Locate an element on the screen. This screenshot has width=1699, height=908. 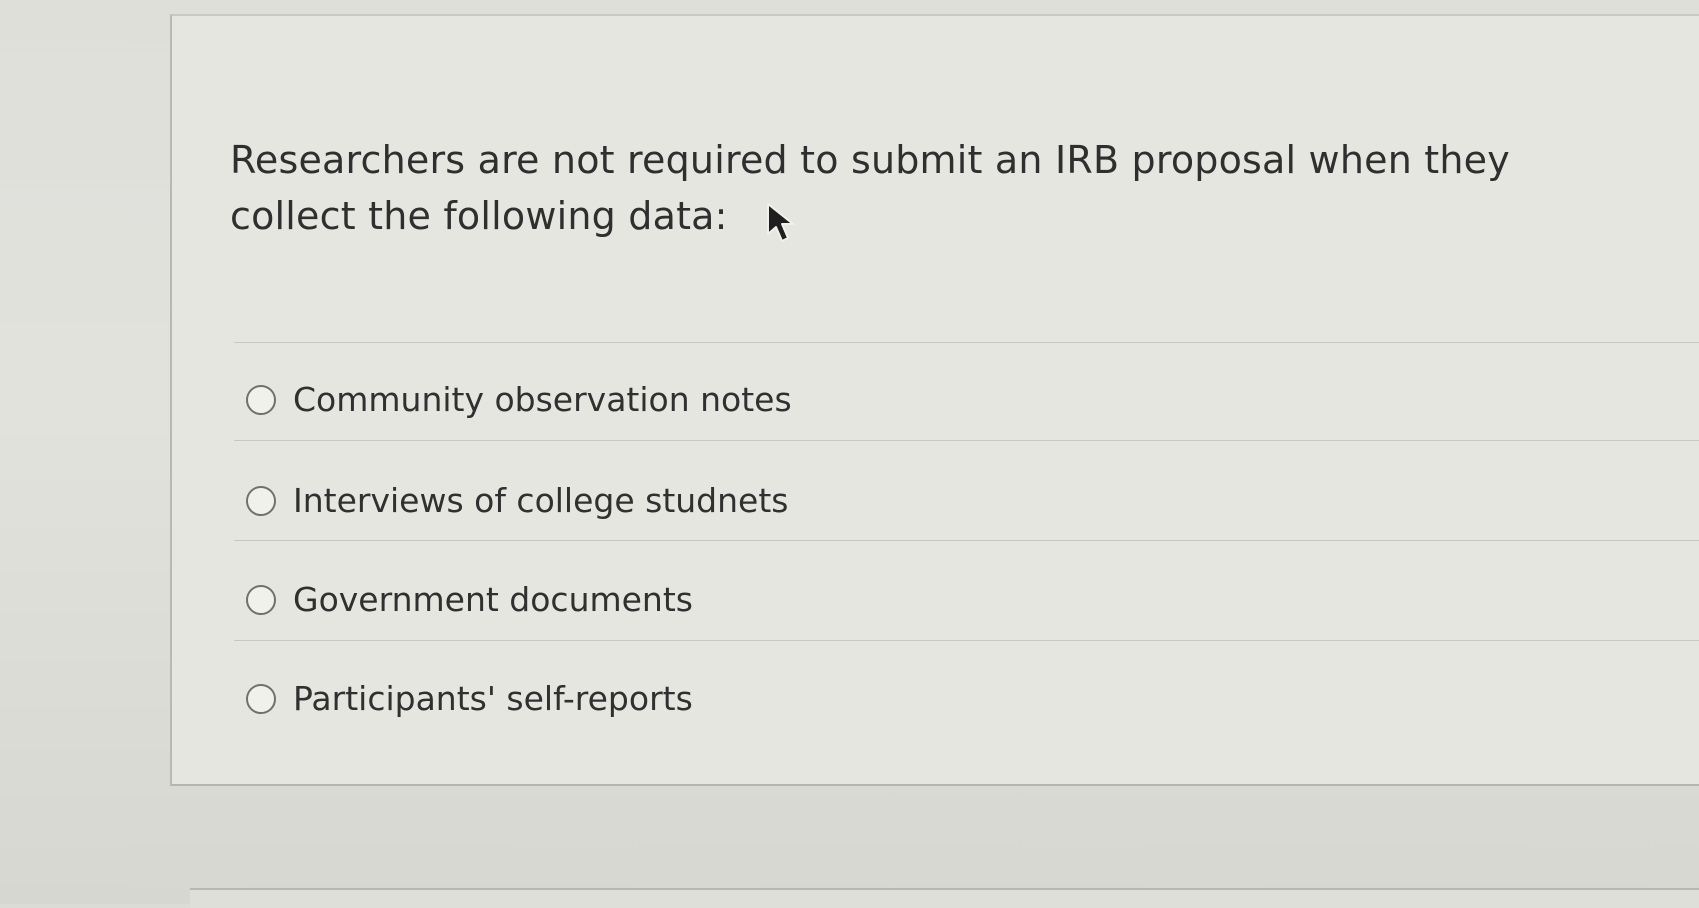
answer-option-participants-self-reports: Participants' self-reports is located at coordinates (469, 699).